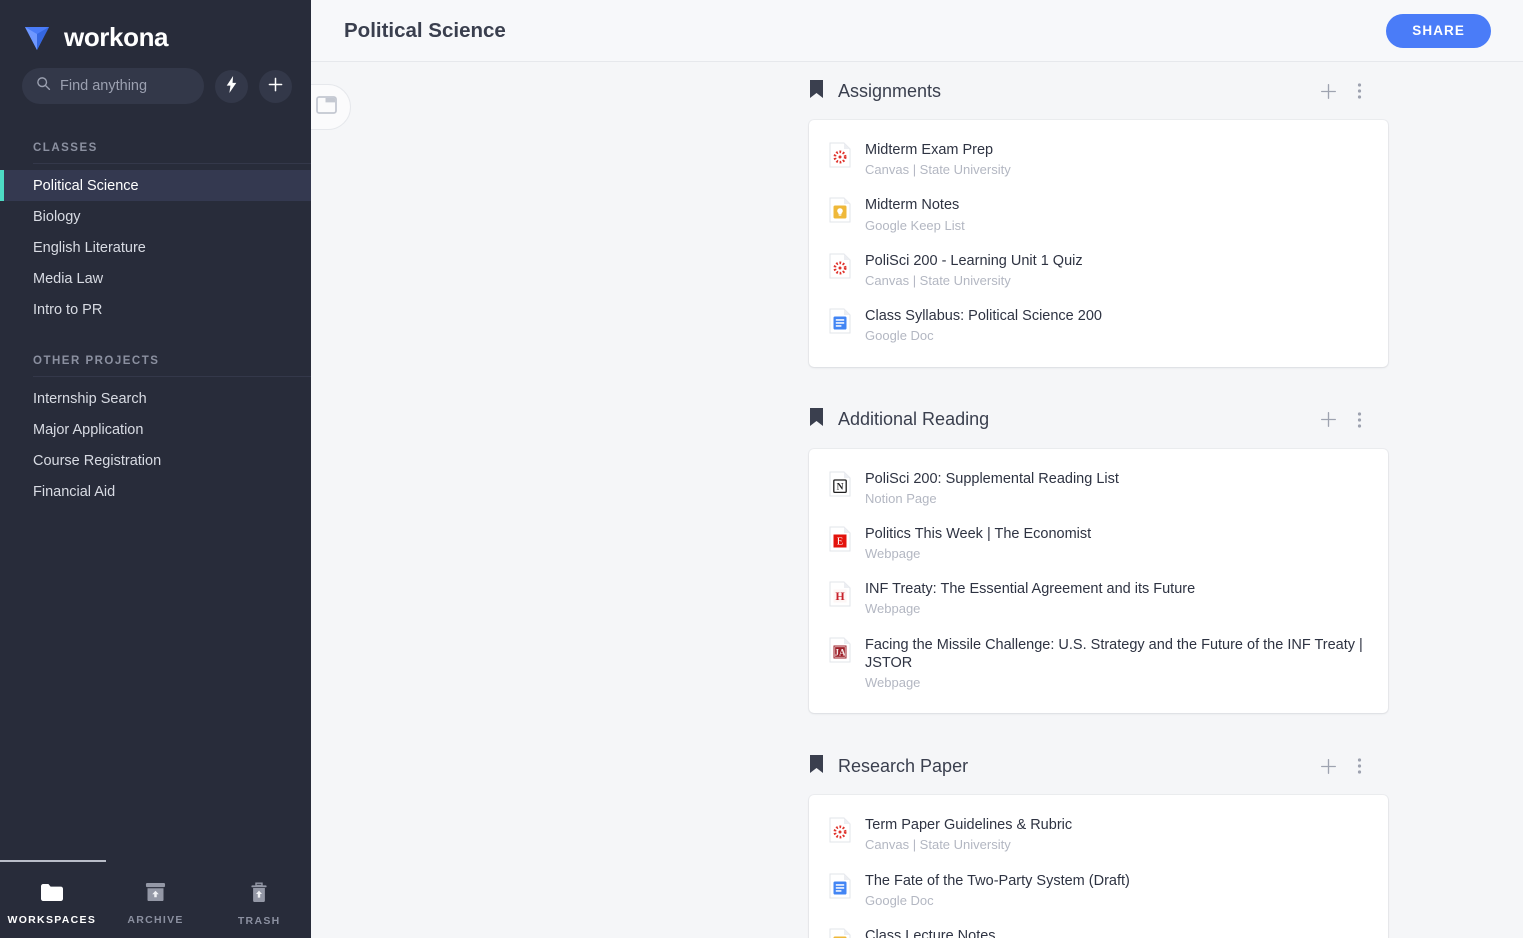  I want to click on resource-title: Class Lecture Notes, so click(930, 932).